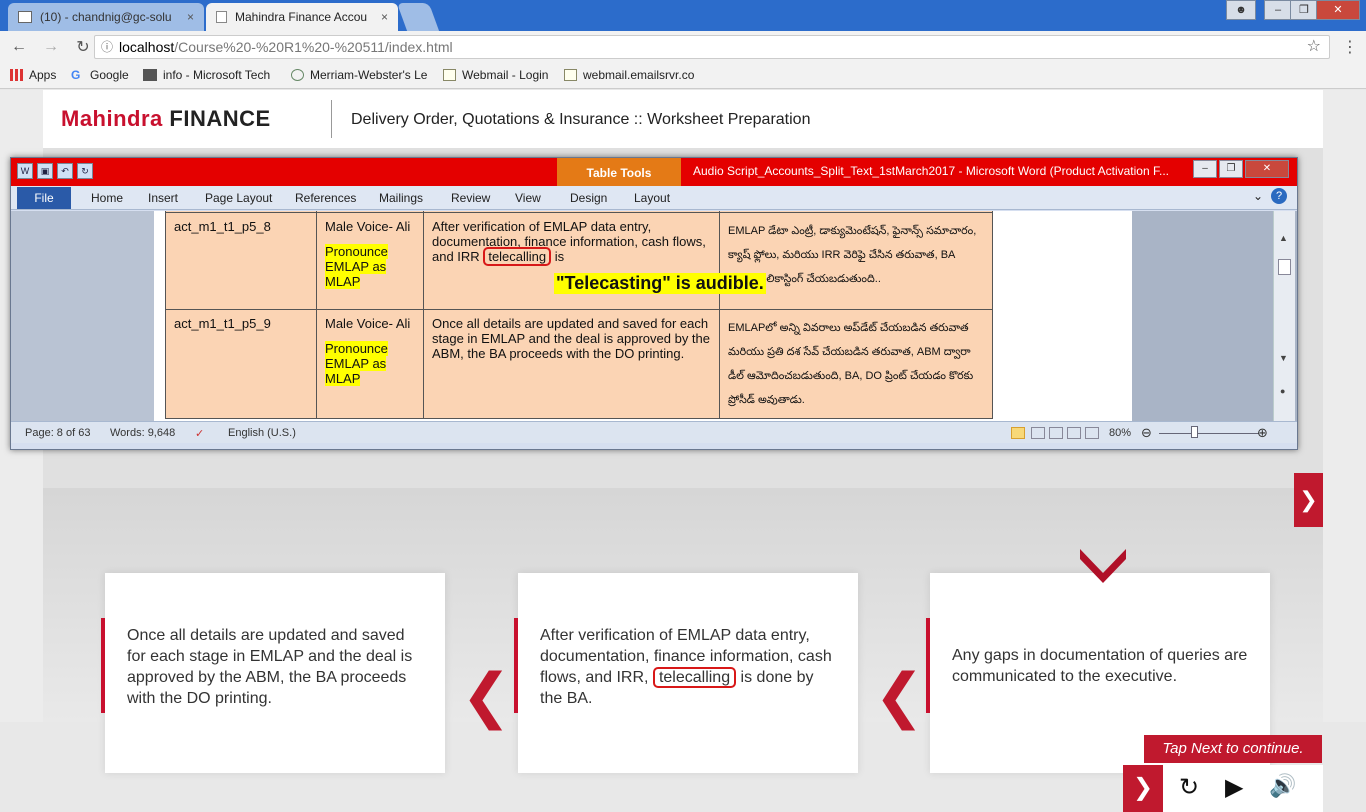 The height and width of the screenshot is (812, 1366). What do you see at coordinates (486, 695) in the screenshot?
I see `chevron-left-icon: ❮` at bounding box center [486, 695].